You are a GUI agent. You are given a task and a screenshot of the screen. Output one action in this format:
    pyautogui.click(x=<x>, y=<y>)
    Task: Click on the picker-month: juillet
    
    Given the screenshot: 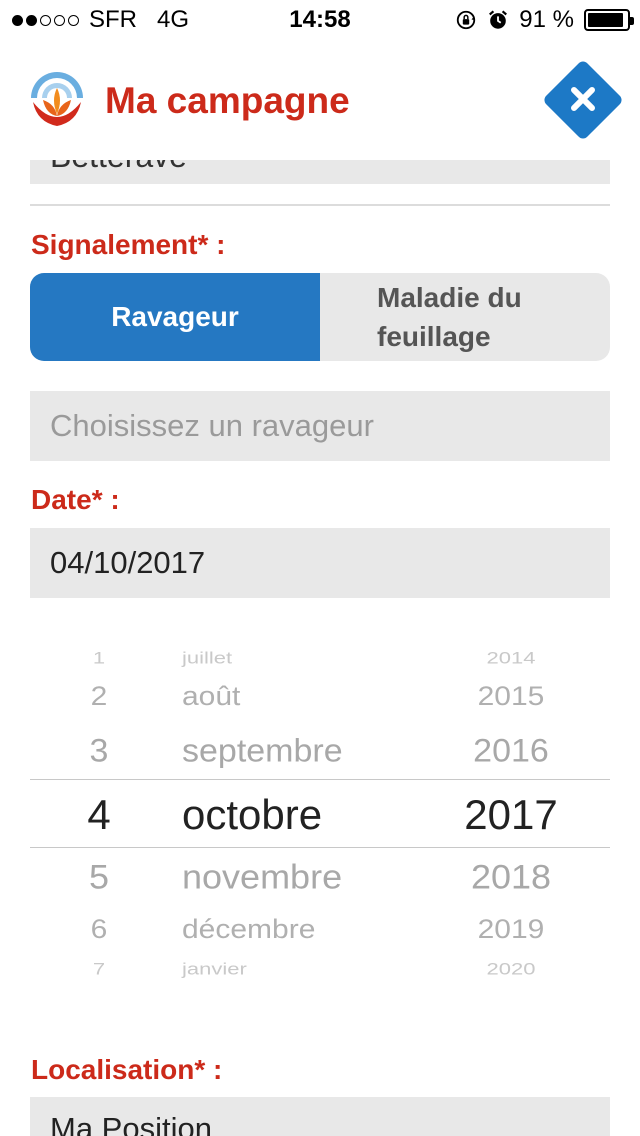 What is the action you would take?
    pyautogui.click(x=207, y=657)
    